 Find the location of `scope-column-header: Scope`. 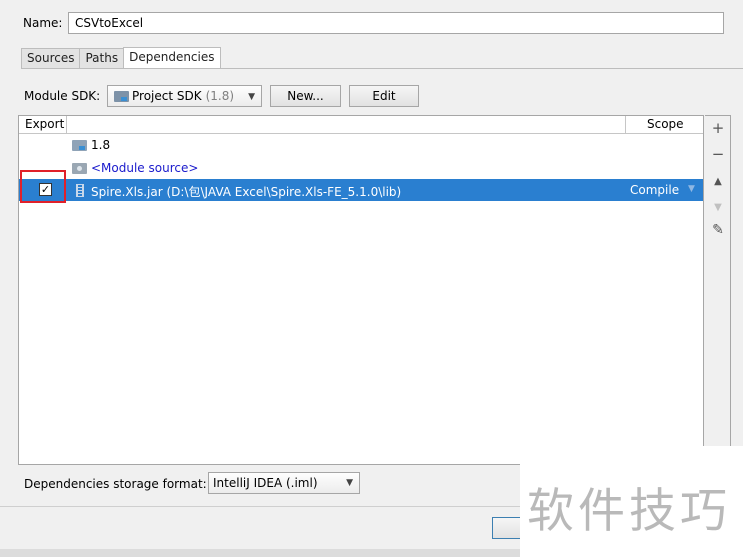

scope-column-header: Scope is located at coordinates (665, 124).